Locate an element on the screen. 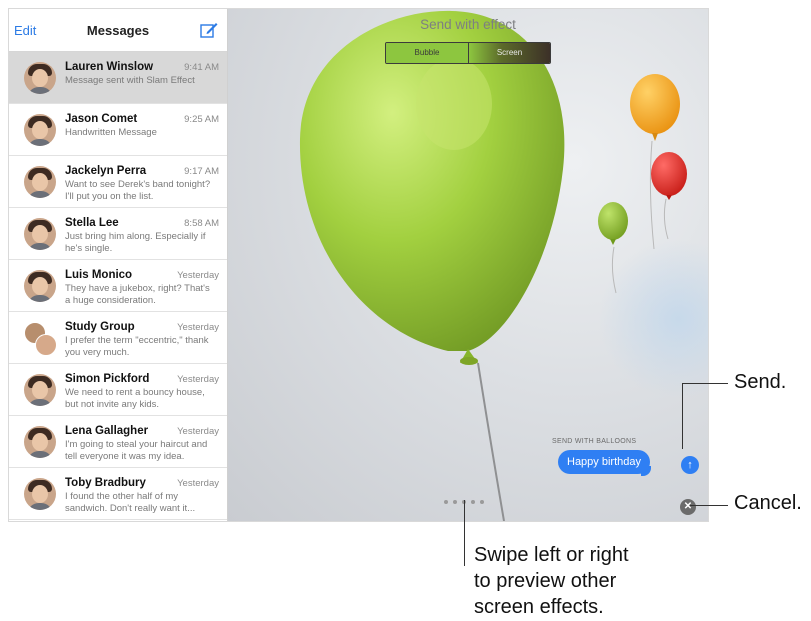 This screenshot has height=621, width=811. tab-bubble: Bubble is located at coordinates (427, 53).